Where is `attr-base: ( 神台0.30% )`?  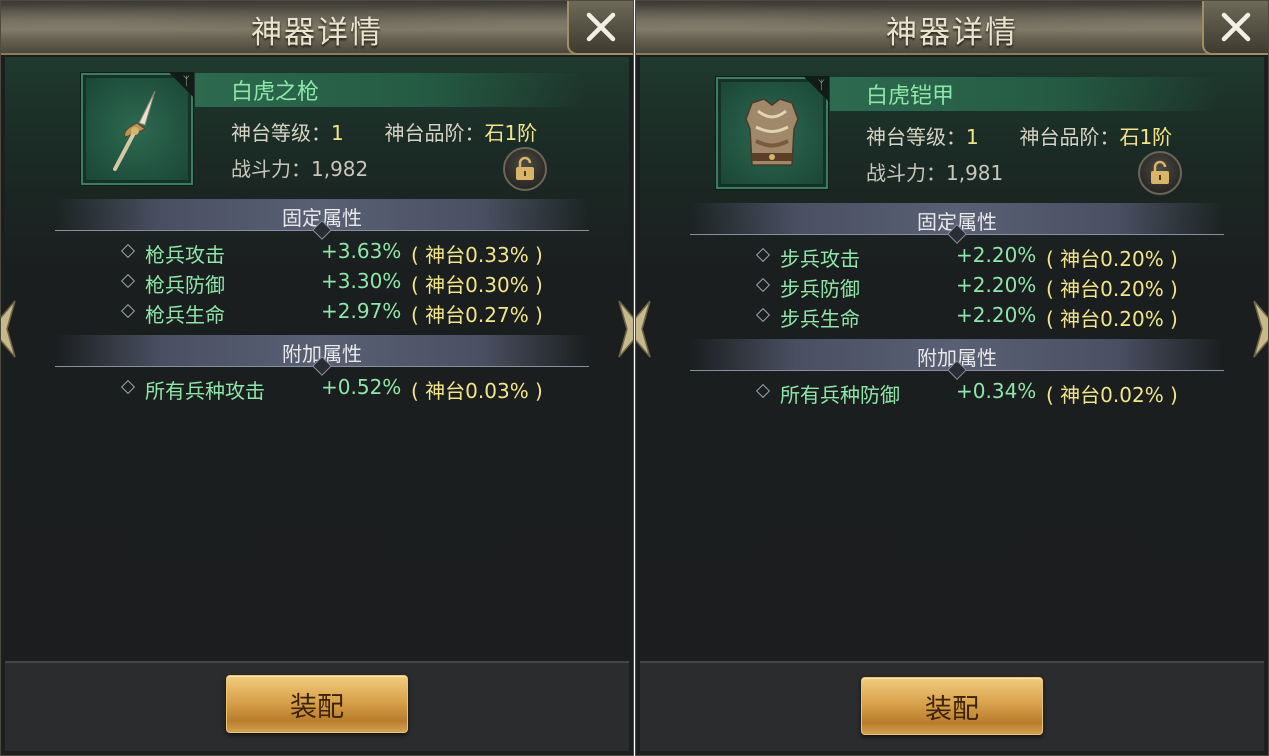
attr-base: ( 神台0.30% ) is located at coordinates (477, 285).